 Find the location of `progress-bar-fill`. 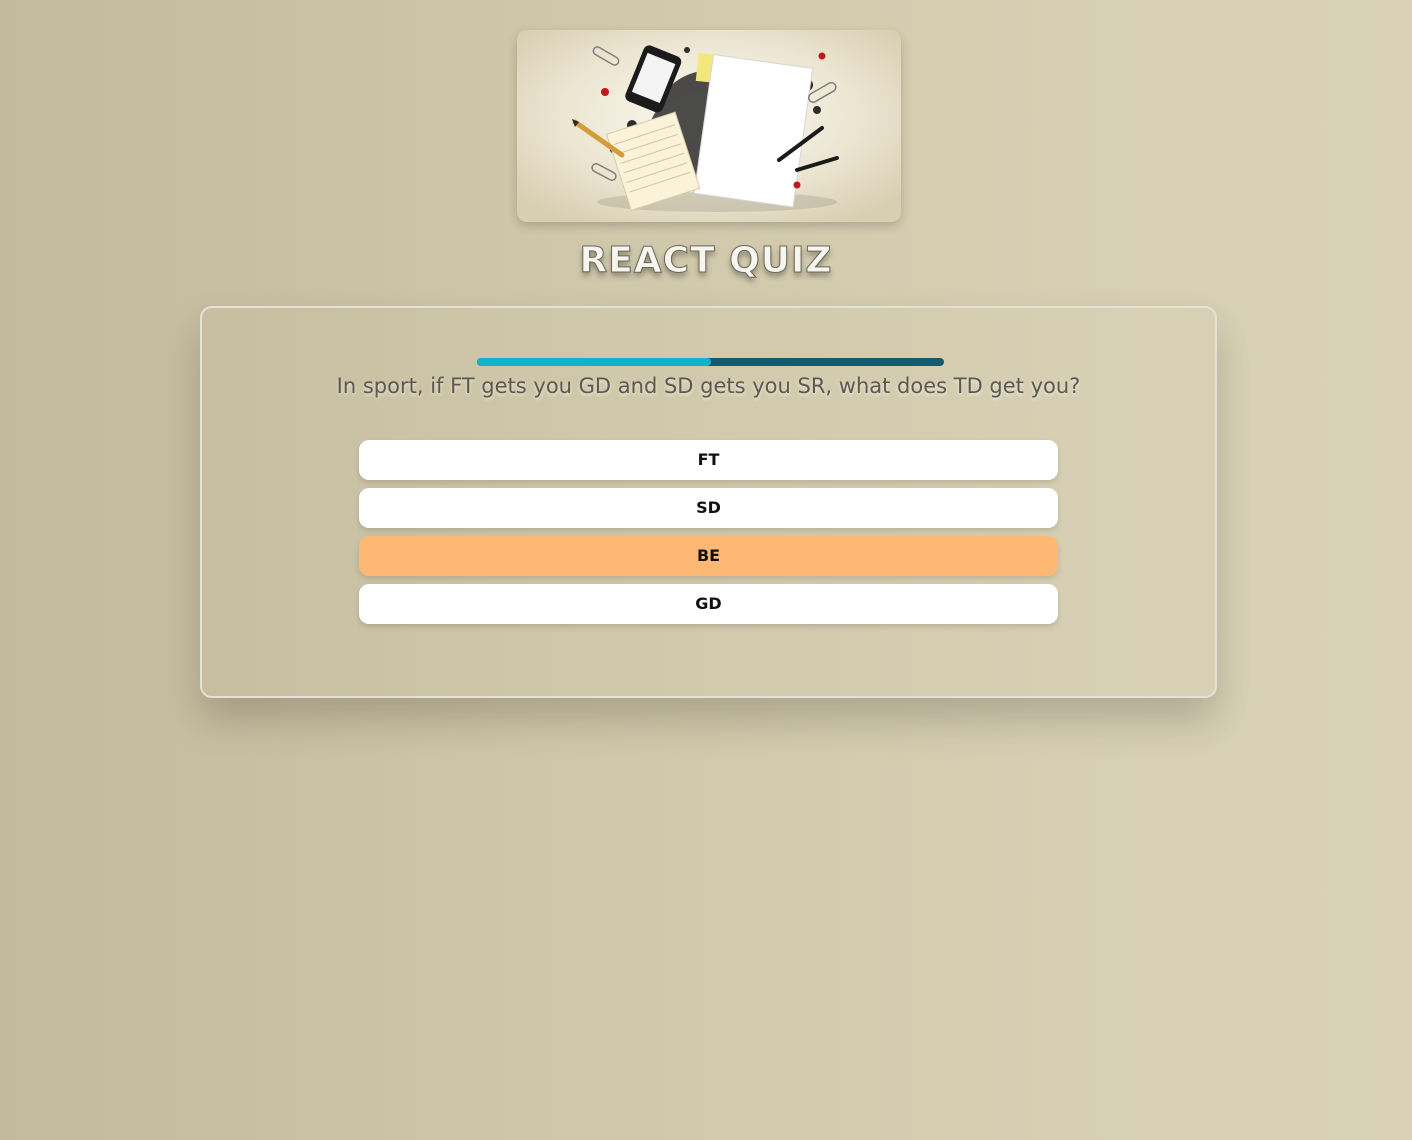

progress-bar-fill is located at coordinates (594, 362).